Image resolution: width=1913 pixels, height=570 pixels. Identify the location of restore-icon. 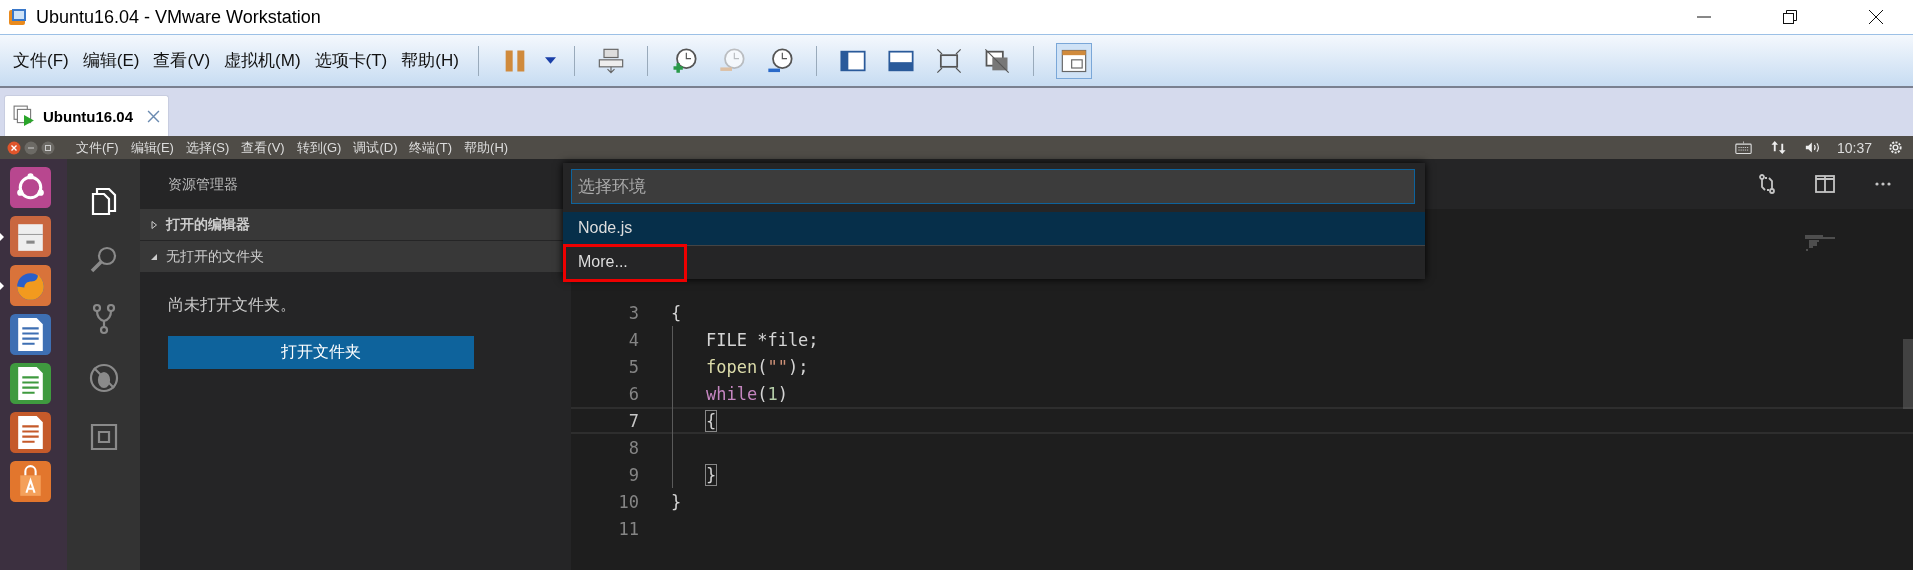
(1790, 17).